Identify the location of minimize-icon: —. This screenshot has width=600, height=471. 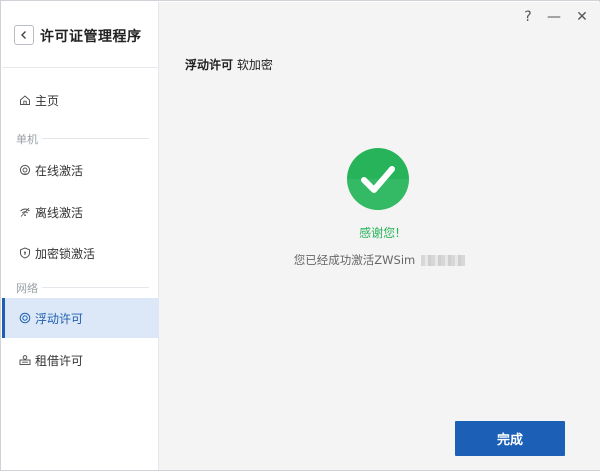
(554, 17).